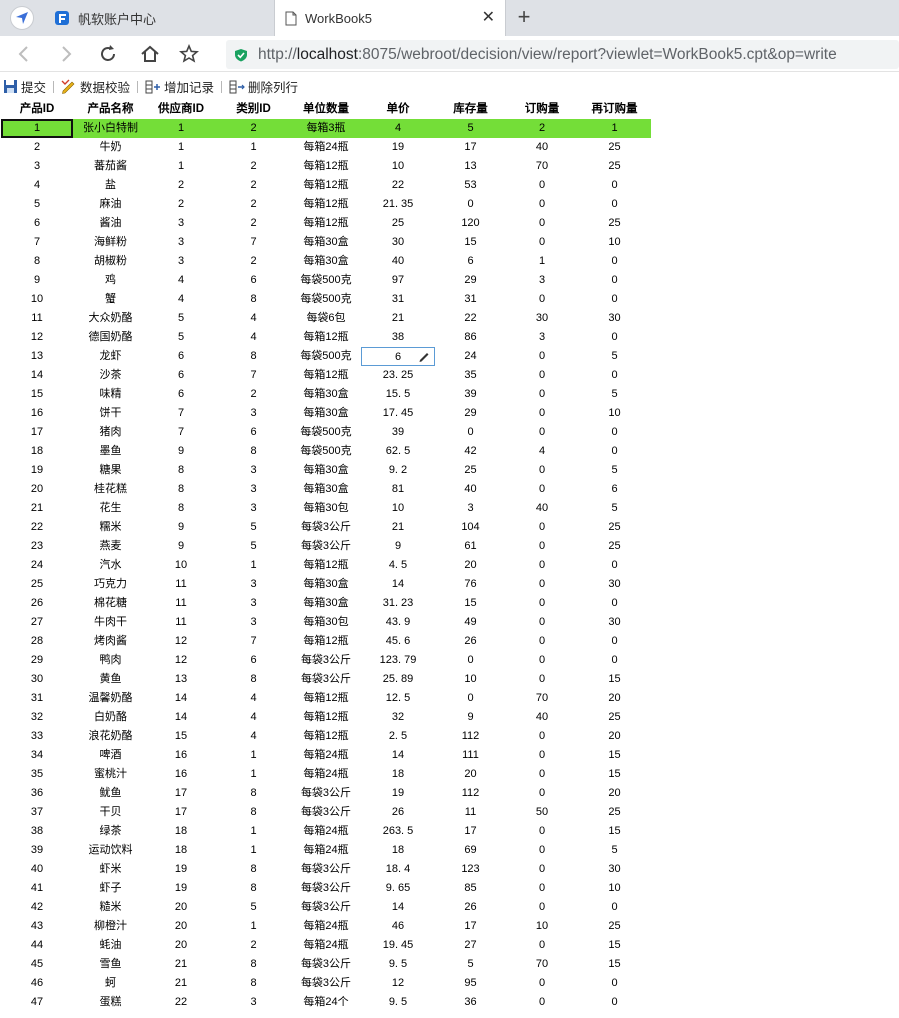 This screenshot has height=1018, width=899. Describe the element at coordinates (37, 926) in the screenshot. I see `table-cell: 43` at that location.